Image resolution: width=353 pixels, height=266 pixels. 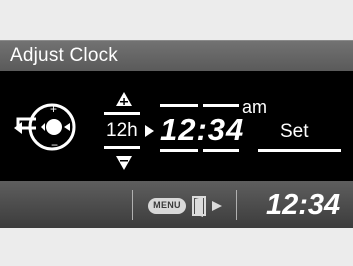 I want to click on increment-icon, so click(x=124, y=101).